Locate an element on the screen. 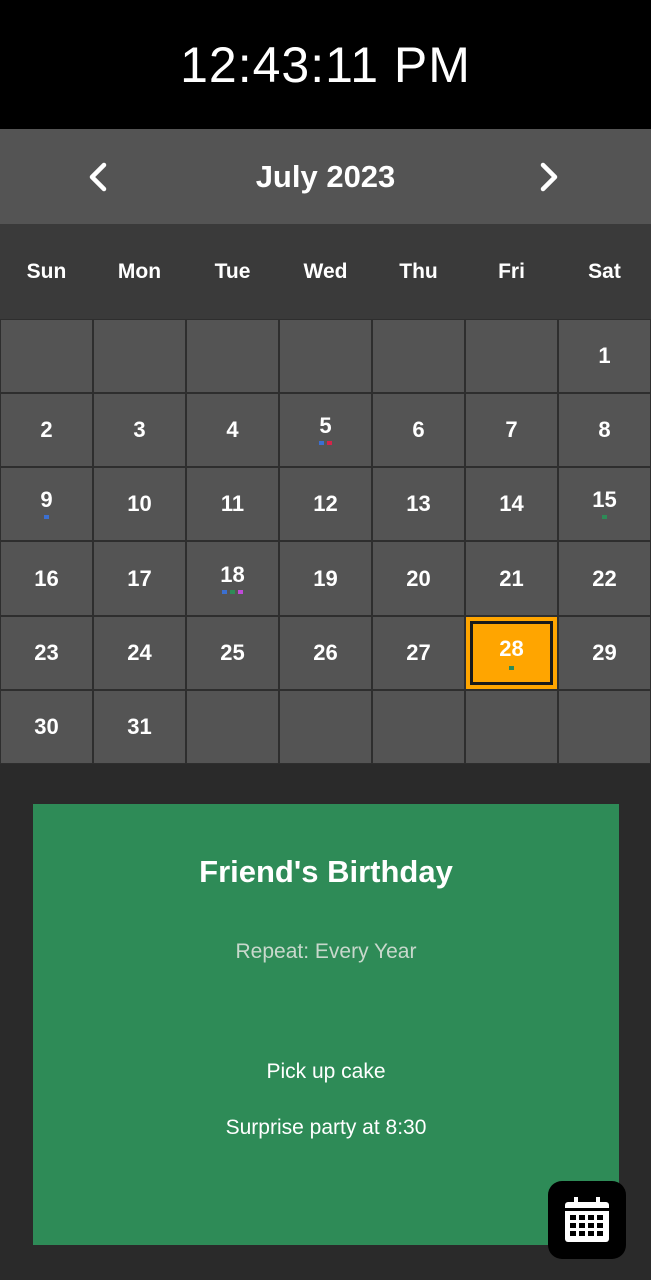 This screenshot has height=1280, width=651. day-number: 1 is located at coordinates (604, 356).